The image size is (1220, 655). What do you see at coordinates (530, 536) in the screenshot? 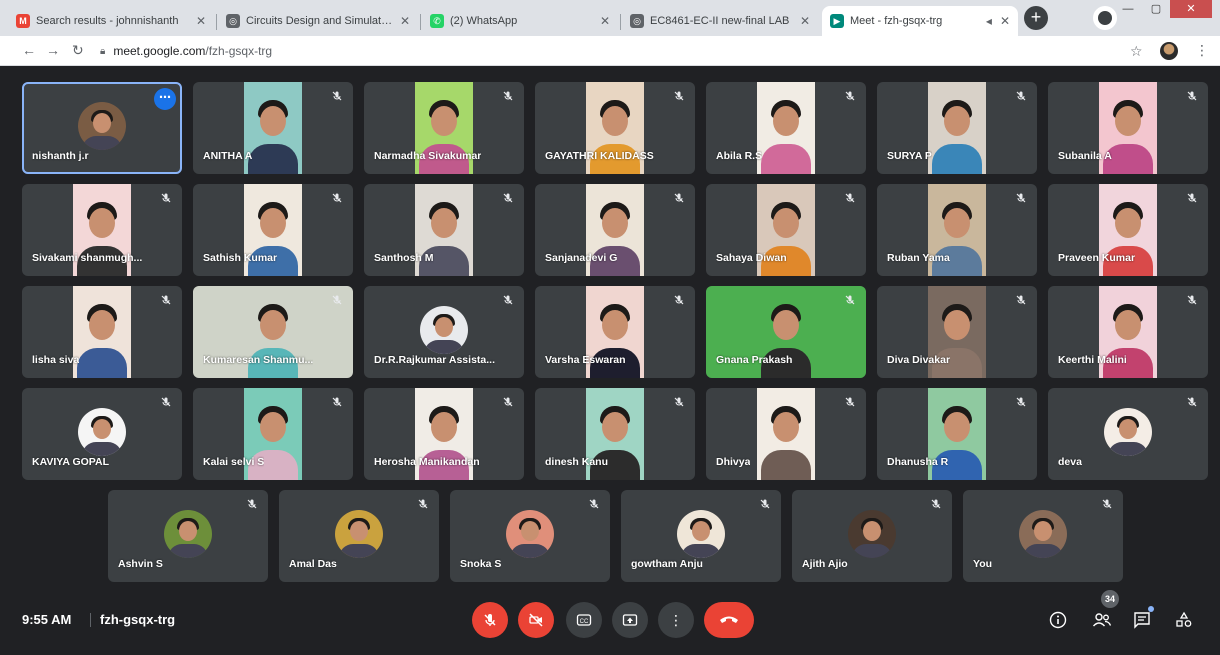
I see `participant-tile: Snoka S` at bounding box center [530, 536].